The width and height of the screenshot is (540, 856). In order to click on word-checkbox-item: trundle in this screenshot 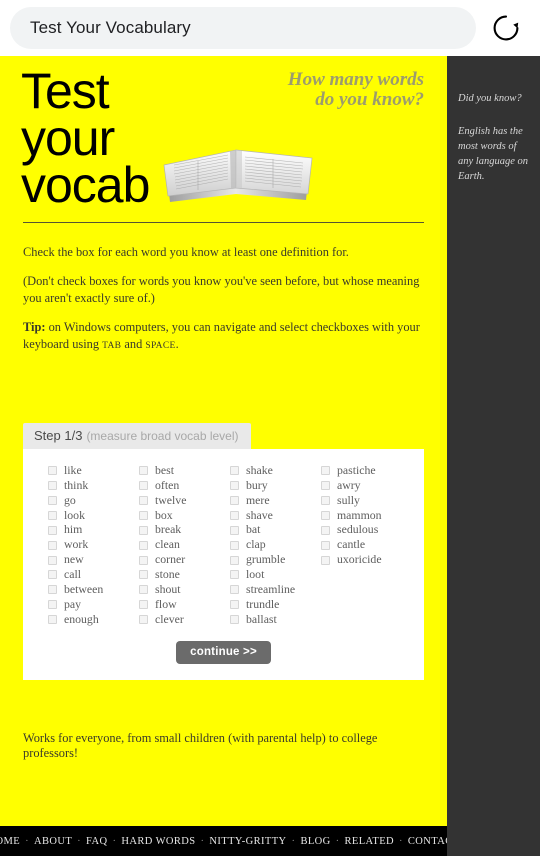, I will do `click(275, 604)`.